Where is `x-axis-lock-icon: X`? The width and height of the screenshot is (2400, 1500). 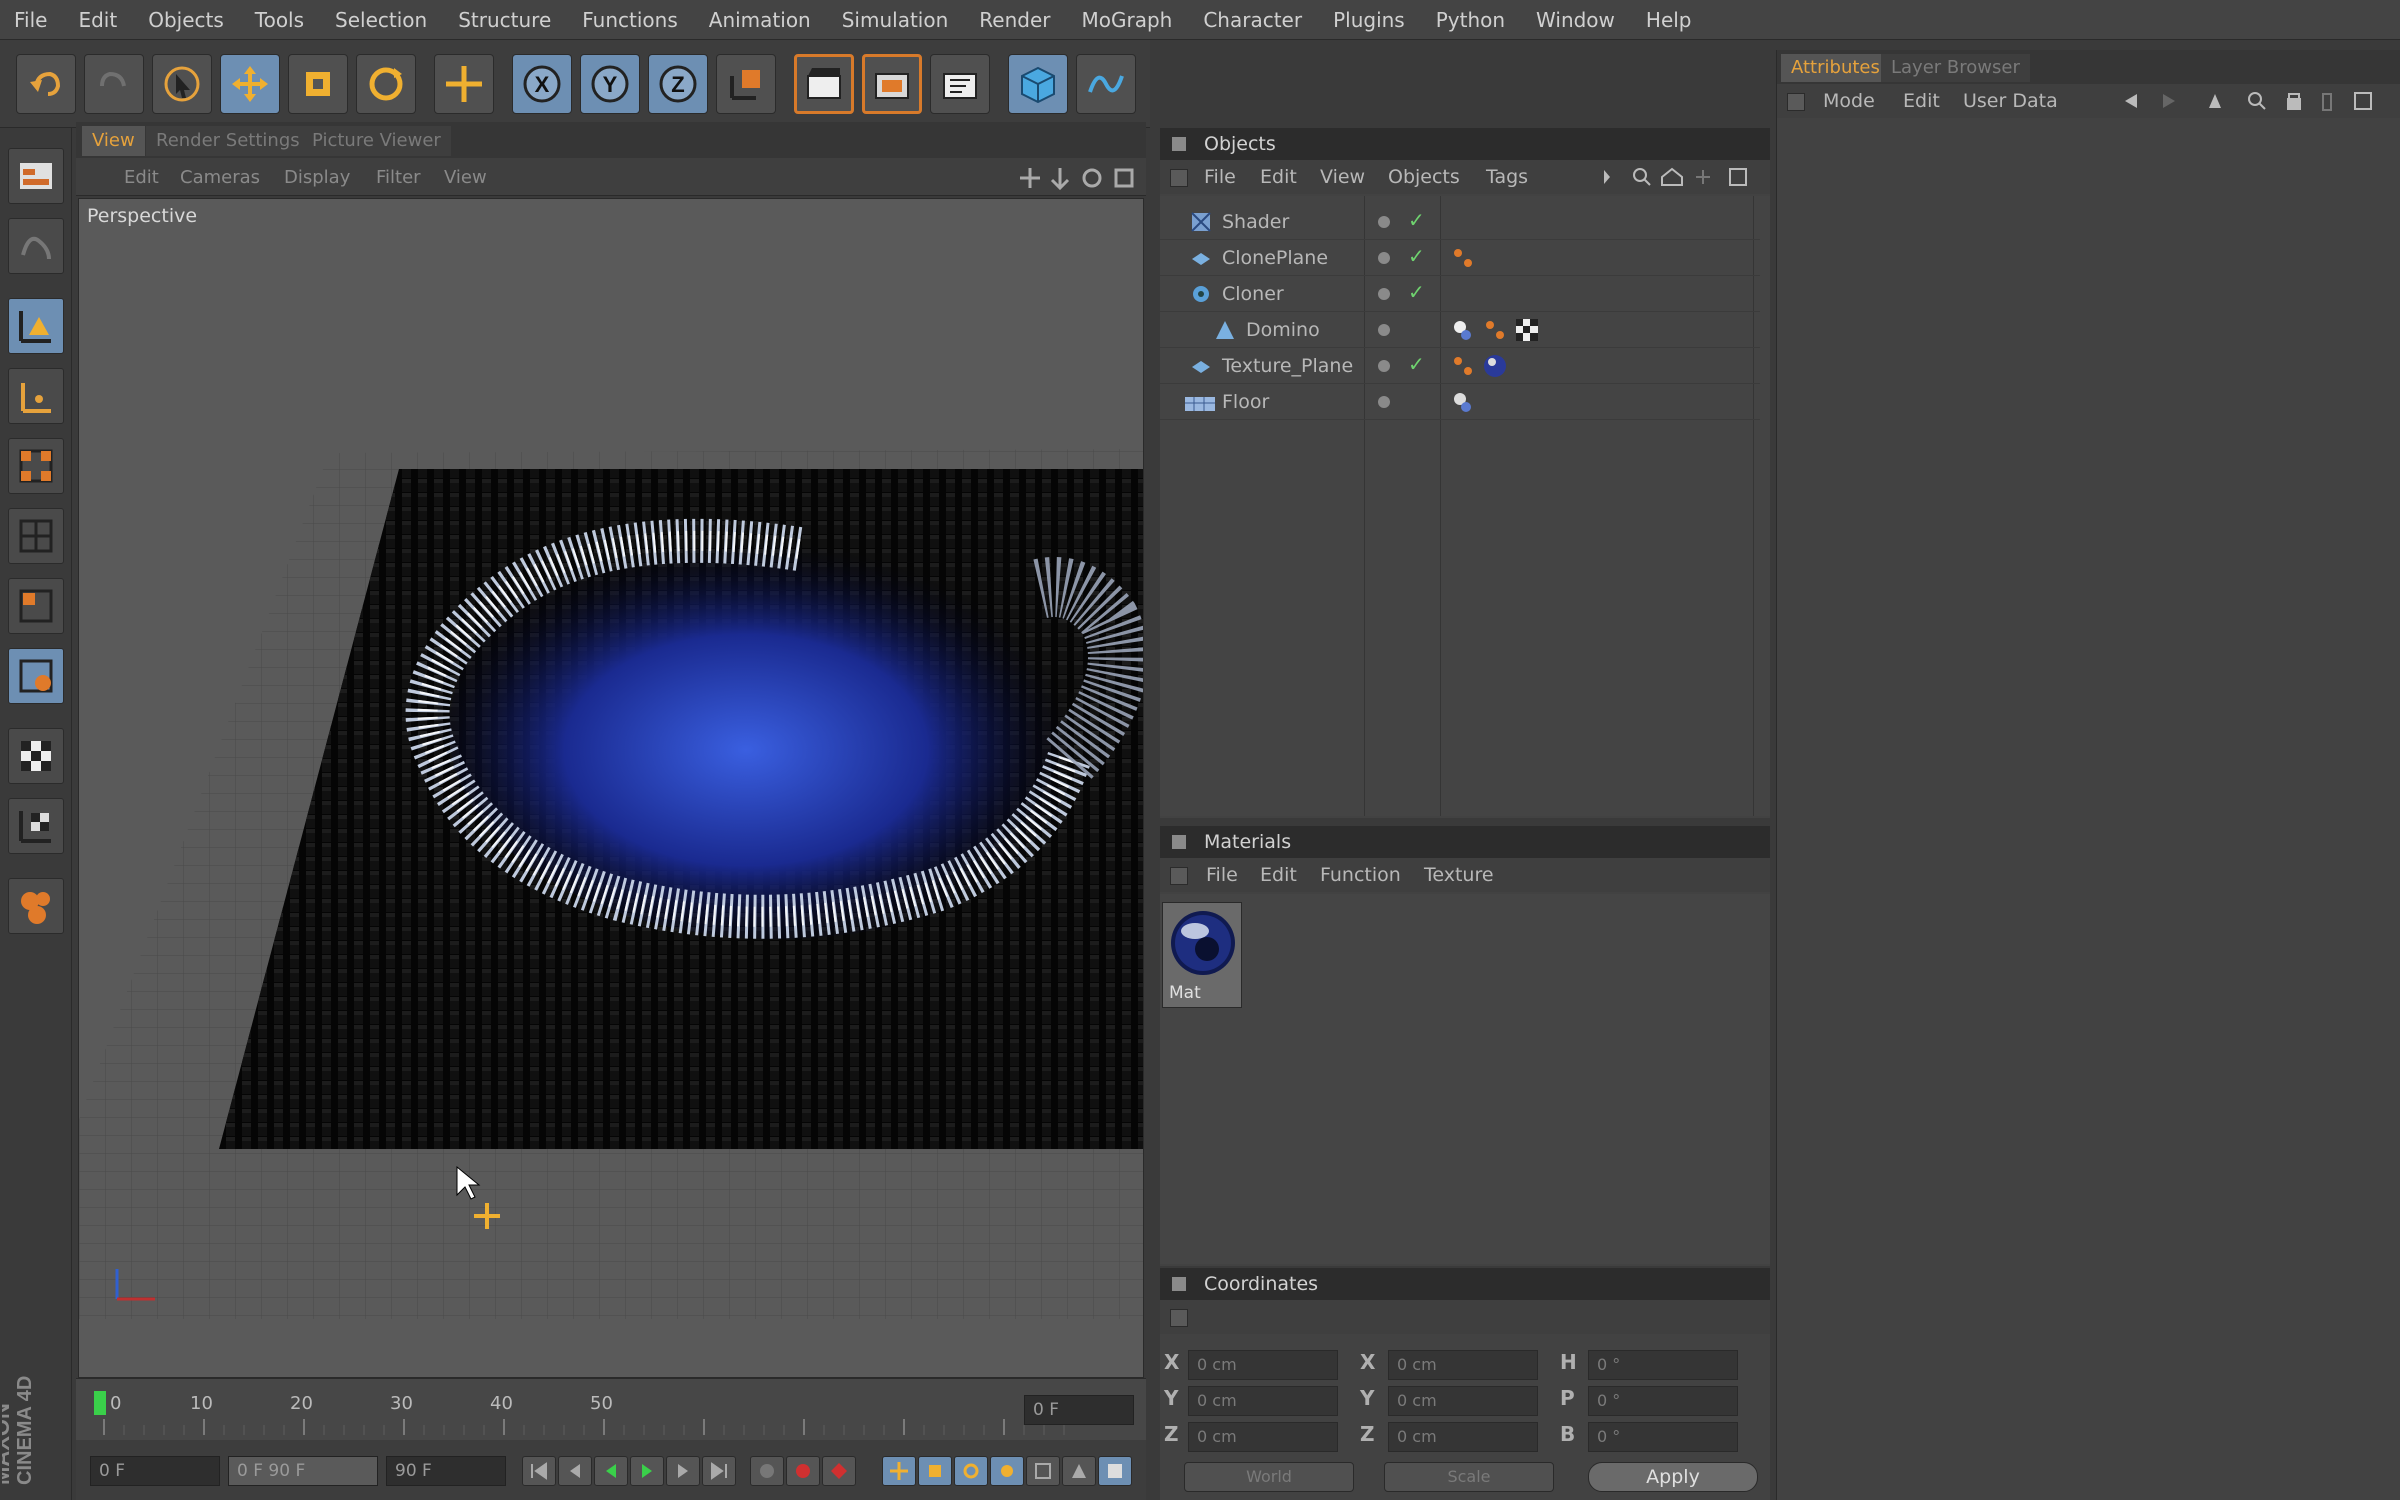 x-axis-lock-icon: X is located at coordinates (542, 84).